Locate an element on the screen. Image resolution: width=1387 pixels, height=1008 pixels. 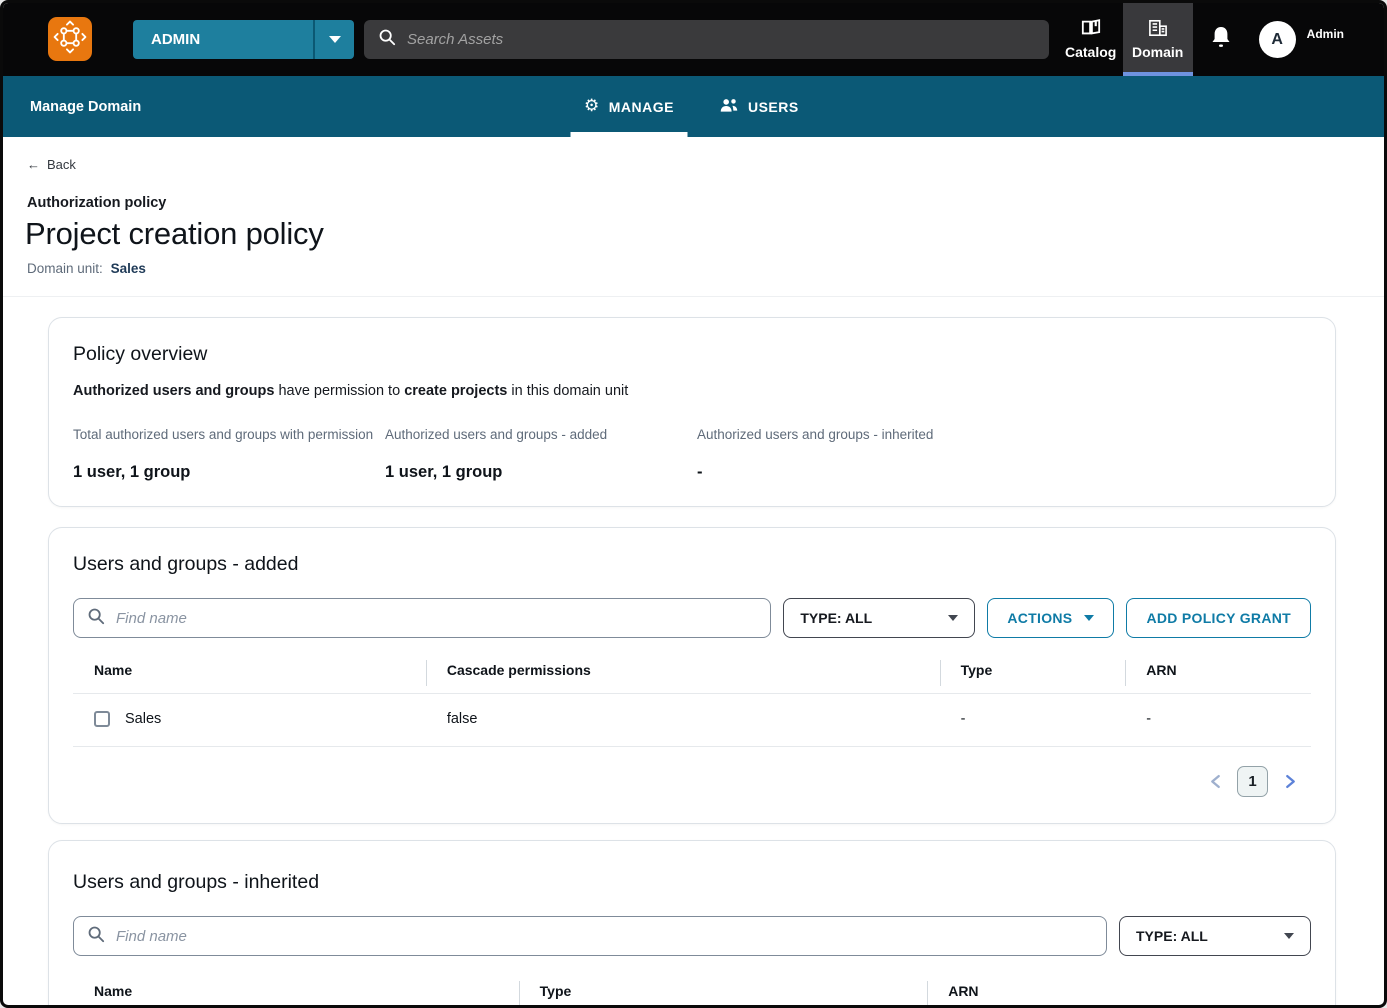
pagination: 1 is located at coordinates (688, 781).